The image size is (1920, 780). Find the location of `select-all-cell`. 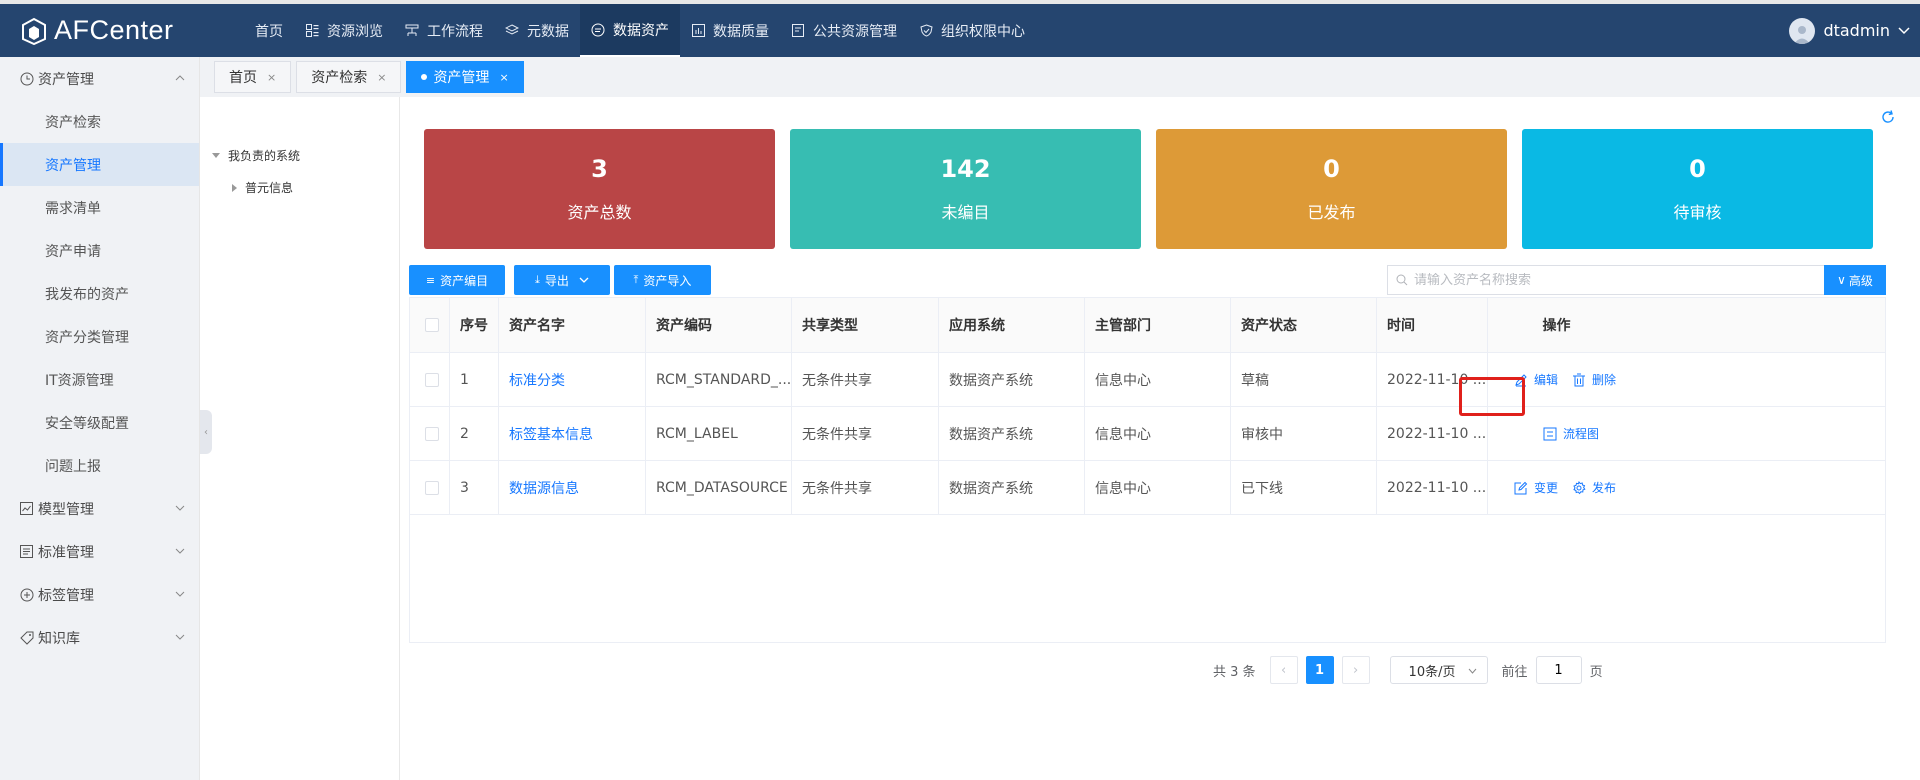

select-all-cell is located at coordinates (430, 325).